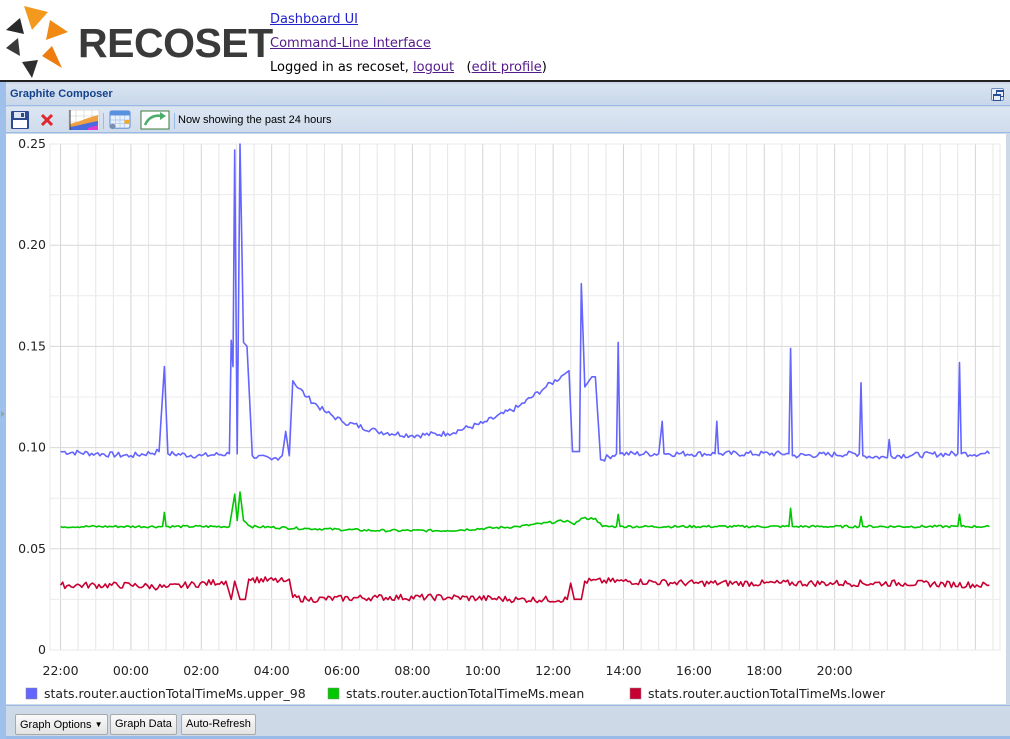 Image resolution: width=1010 pixels, height=739 pixels. I want to click on bottom-toolbar: Graph Options ▼ Graph Data Auto-Refresh, so click(508, 722).